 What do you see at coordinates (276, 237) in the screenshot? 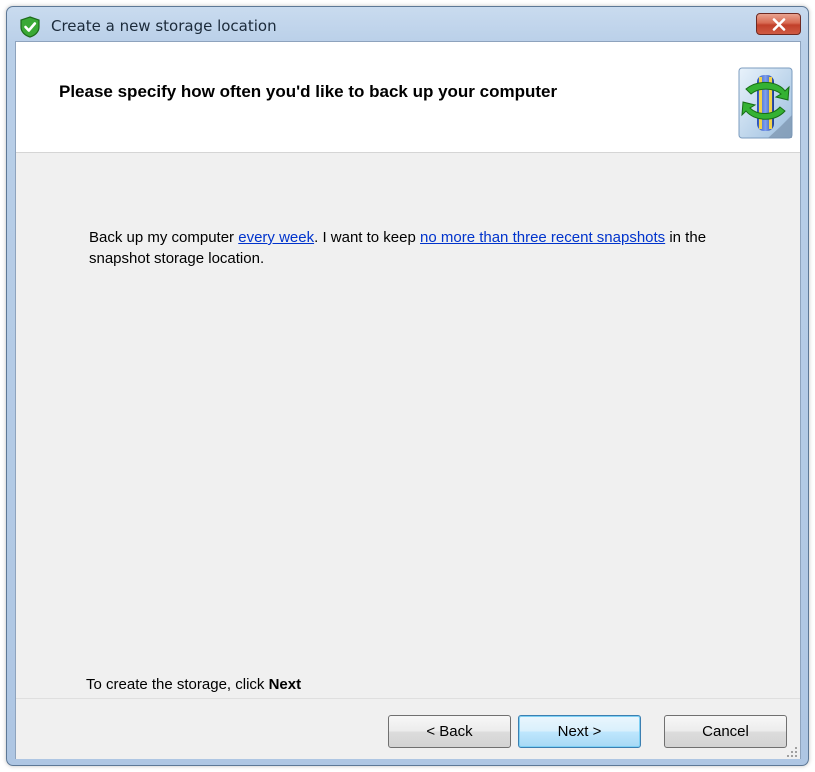
I see `every-week-link: every week` at bounding box center [276, 237].